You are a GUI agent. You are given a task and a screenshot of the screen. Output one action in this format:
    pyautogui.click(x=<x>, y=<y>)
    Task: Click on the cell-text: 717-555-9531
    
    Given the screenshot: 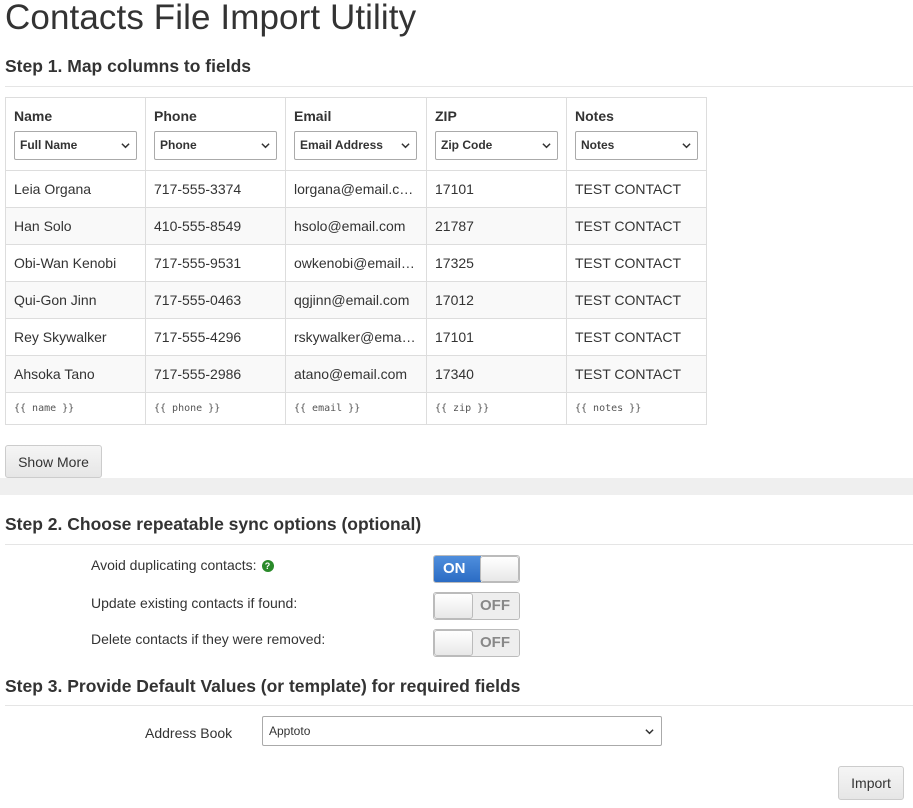 What is the action you would take?
    pyautogui.click(x=198, y=263)
    